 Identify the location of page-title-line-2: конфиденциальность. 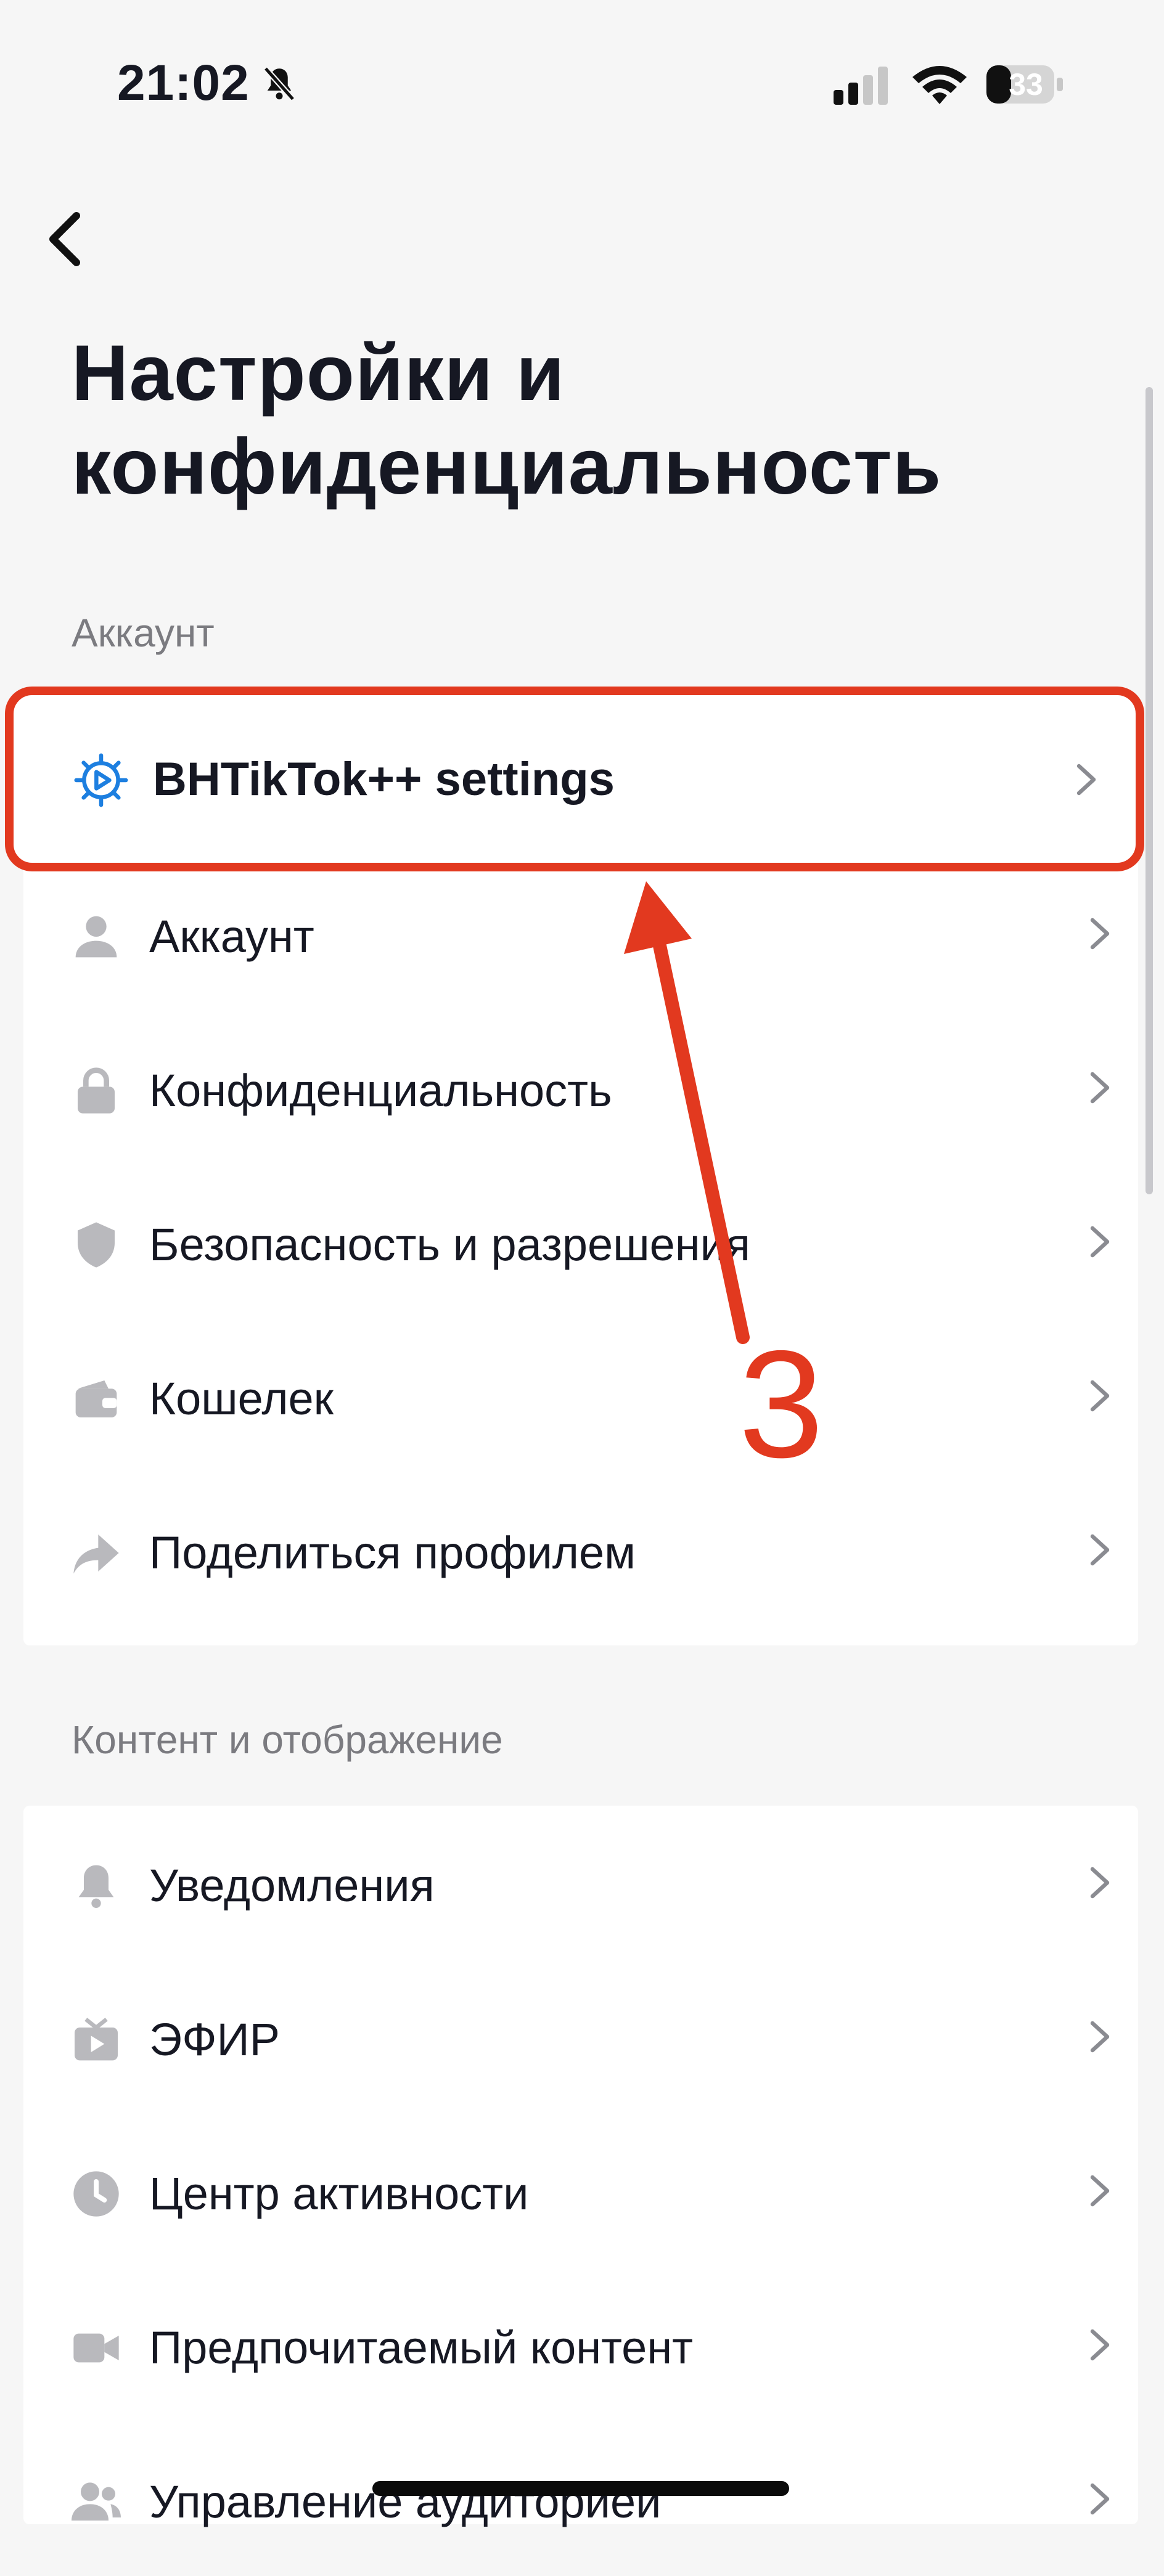
(507, 467).